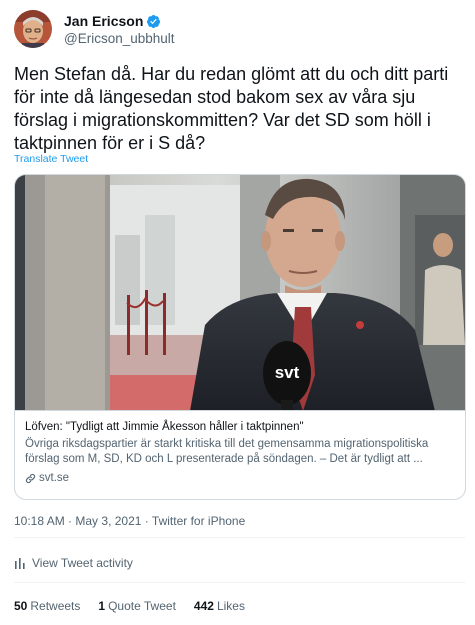  I want to click on view-tweet-activity-link: View Tweet activity, so click(73, 563).